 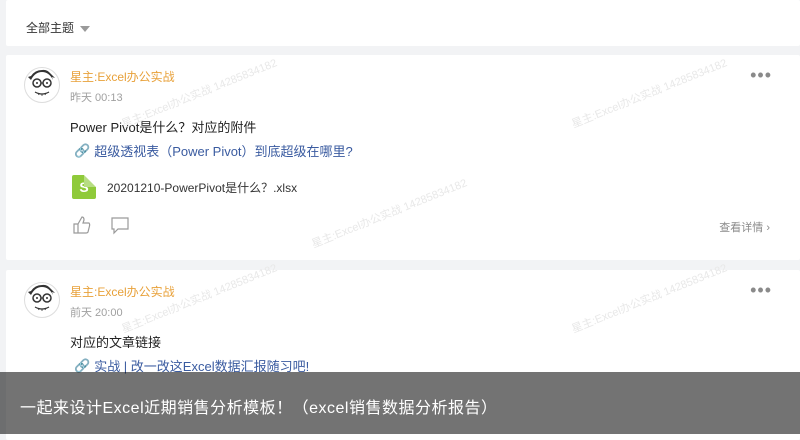 What do you see at coordinates (96, 313) in the screenshot?
I see `post-time: 前天 20:00` at bounding box center [96, 313].